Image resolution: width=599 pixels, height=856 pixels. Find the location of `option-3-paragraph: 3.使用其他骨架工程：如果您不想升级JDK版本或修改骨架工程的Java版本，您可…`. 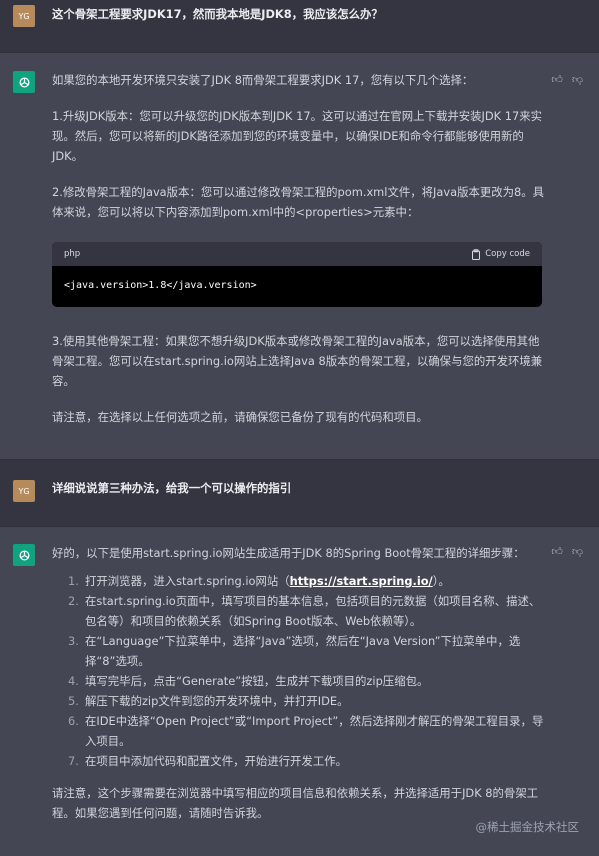

option-3-paragraph: 3.使用其他骨架工程：如果您不想升级JDK版本或修改骨架工程的Java版本，您可… is located at coordinates (297, 361).